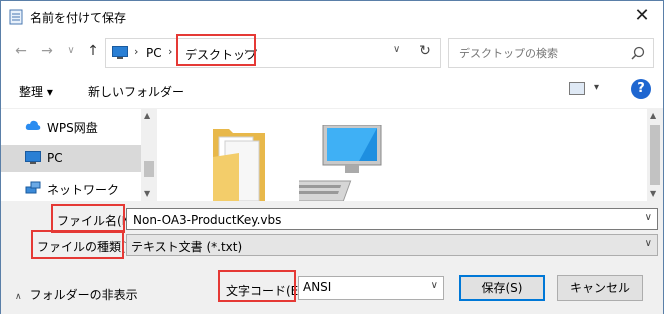 The image size is (664, 314). I want to click on search-icon, so click(638, 53).